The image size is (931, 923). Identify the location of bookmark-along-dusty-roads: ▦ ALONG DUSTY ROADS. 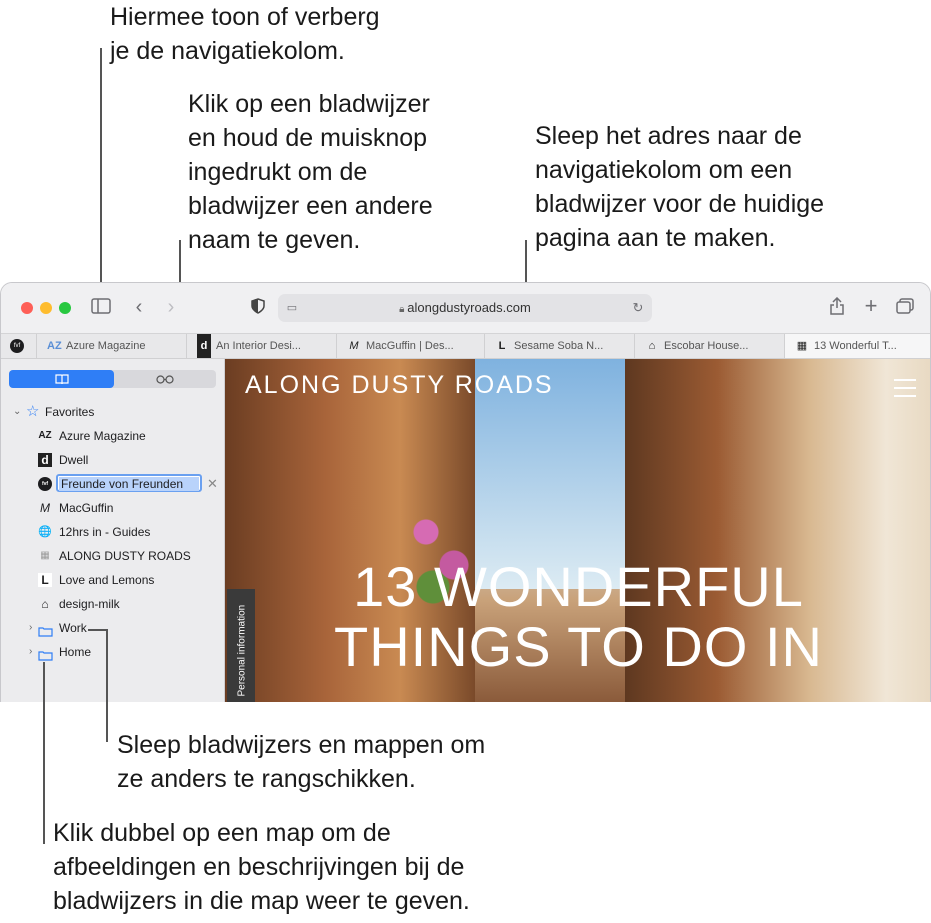
(113, 556).